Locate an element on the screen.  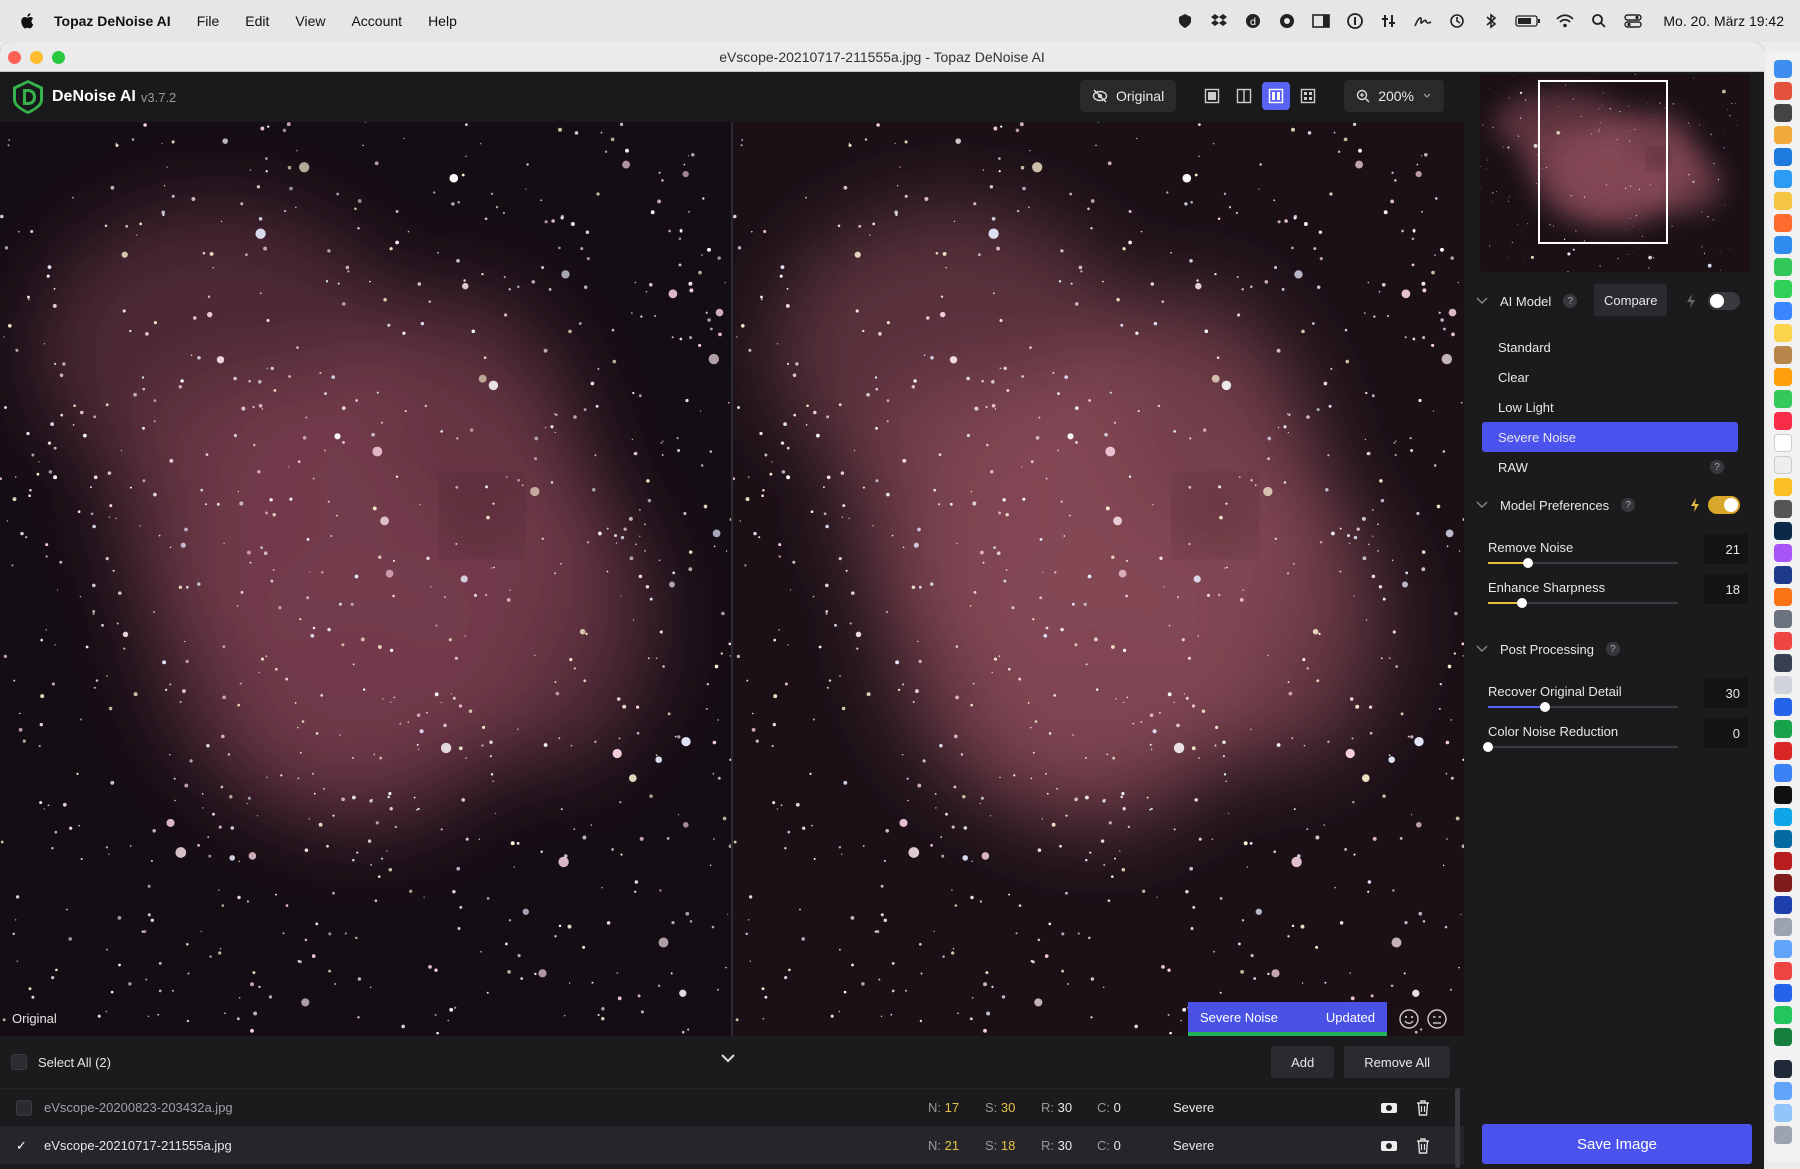
menubar-clock: Mo. 20. März 19:42 is located at coordinates (1723, 21).